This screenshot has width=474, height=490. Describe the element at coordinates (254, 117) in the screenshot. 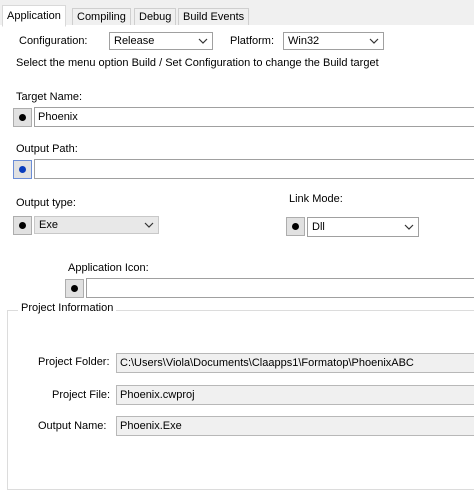

I see `target-name-input: Phoenix` at that location.